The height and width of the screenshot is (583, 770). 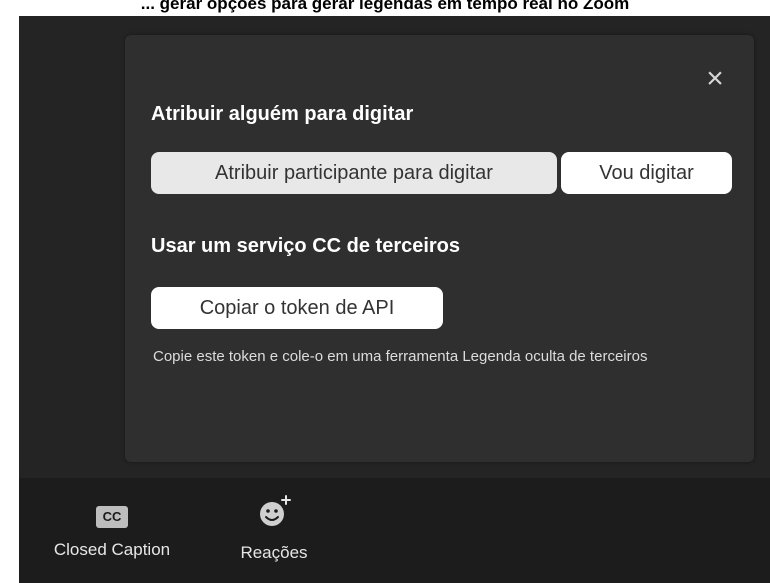 What do you see at coordinates (297, 308) in the screenshot?
I see `copy-api-token-button: Copiar o token de API` at bounding box center [297, 308].